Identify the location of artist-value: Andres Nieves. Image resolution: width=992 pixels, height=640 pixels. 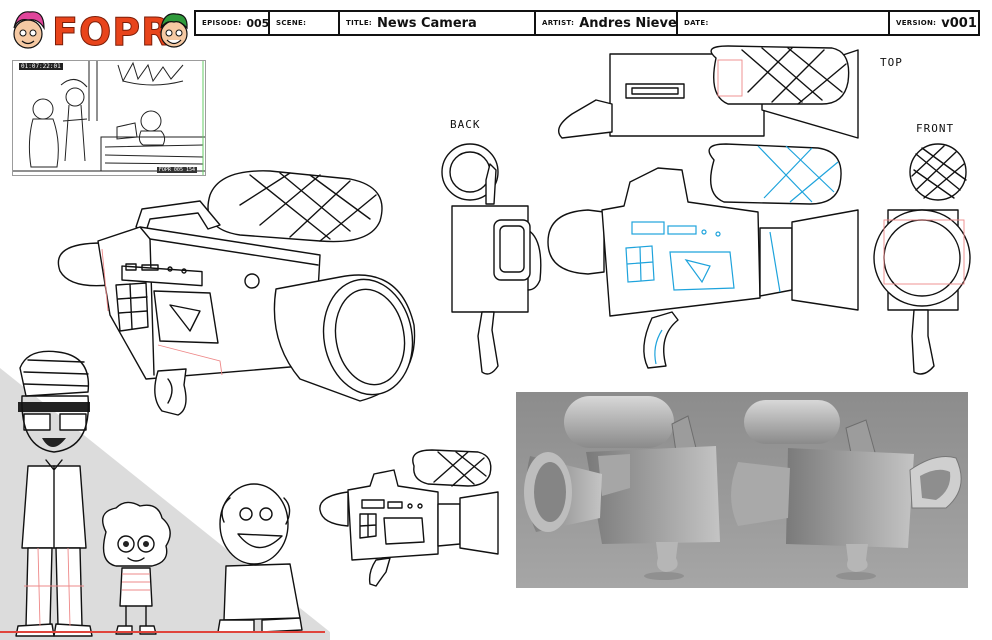
(628, 23).